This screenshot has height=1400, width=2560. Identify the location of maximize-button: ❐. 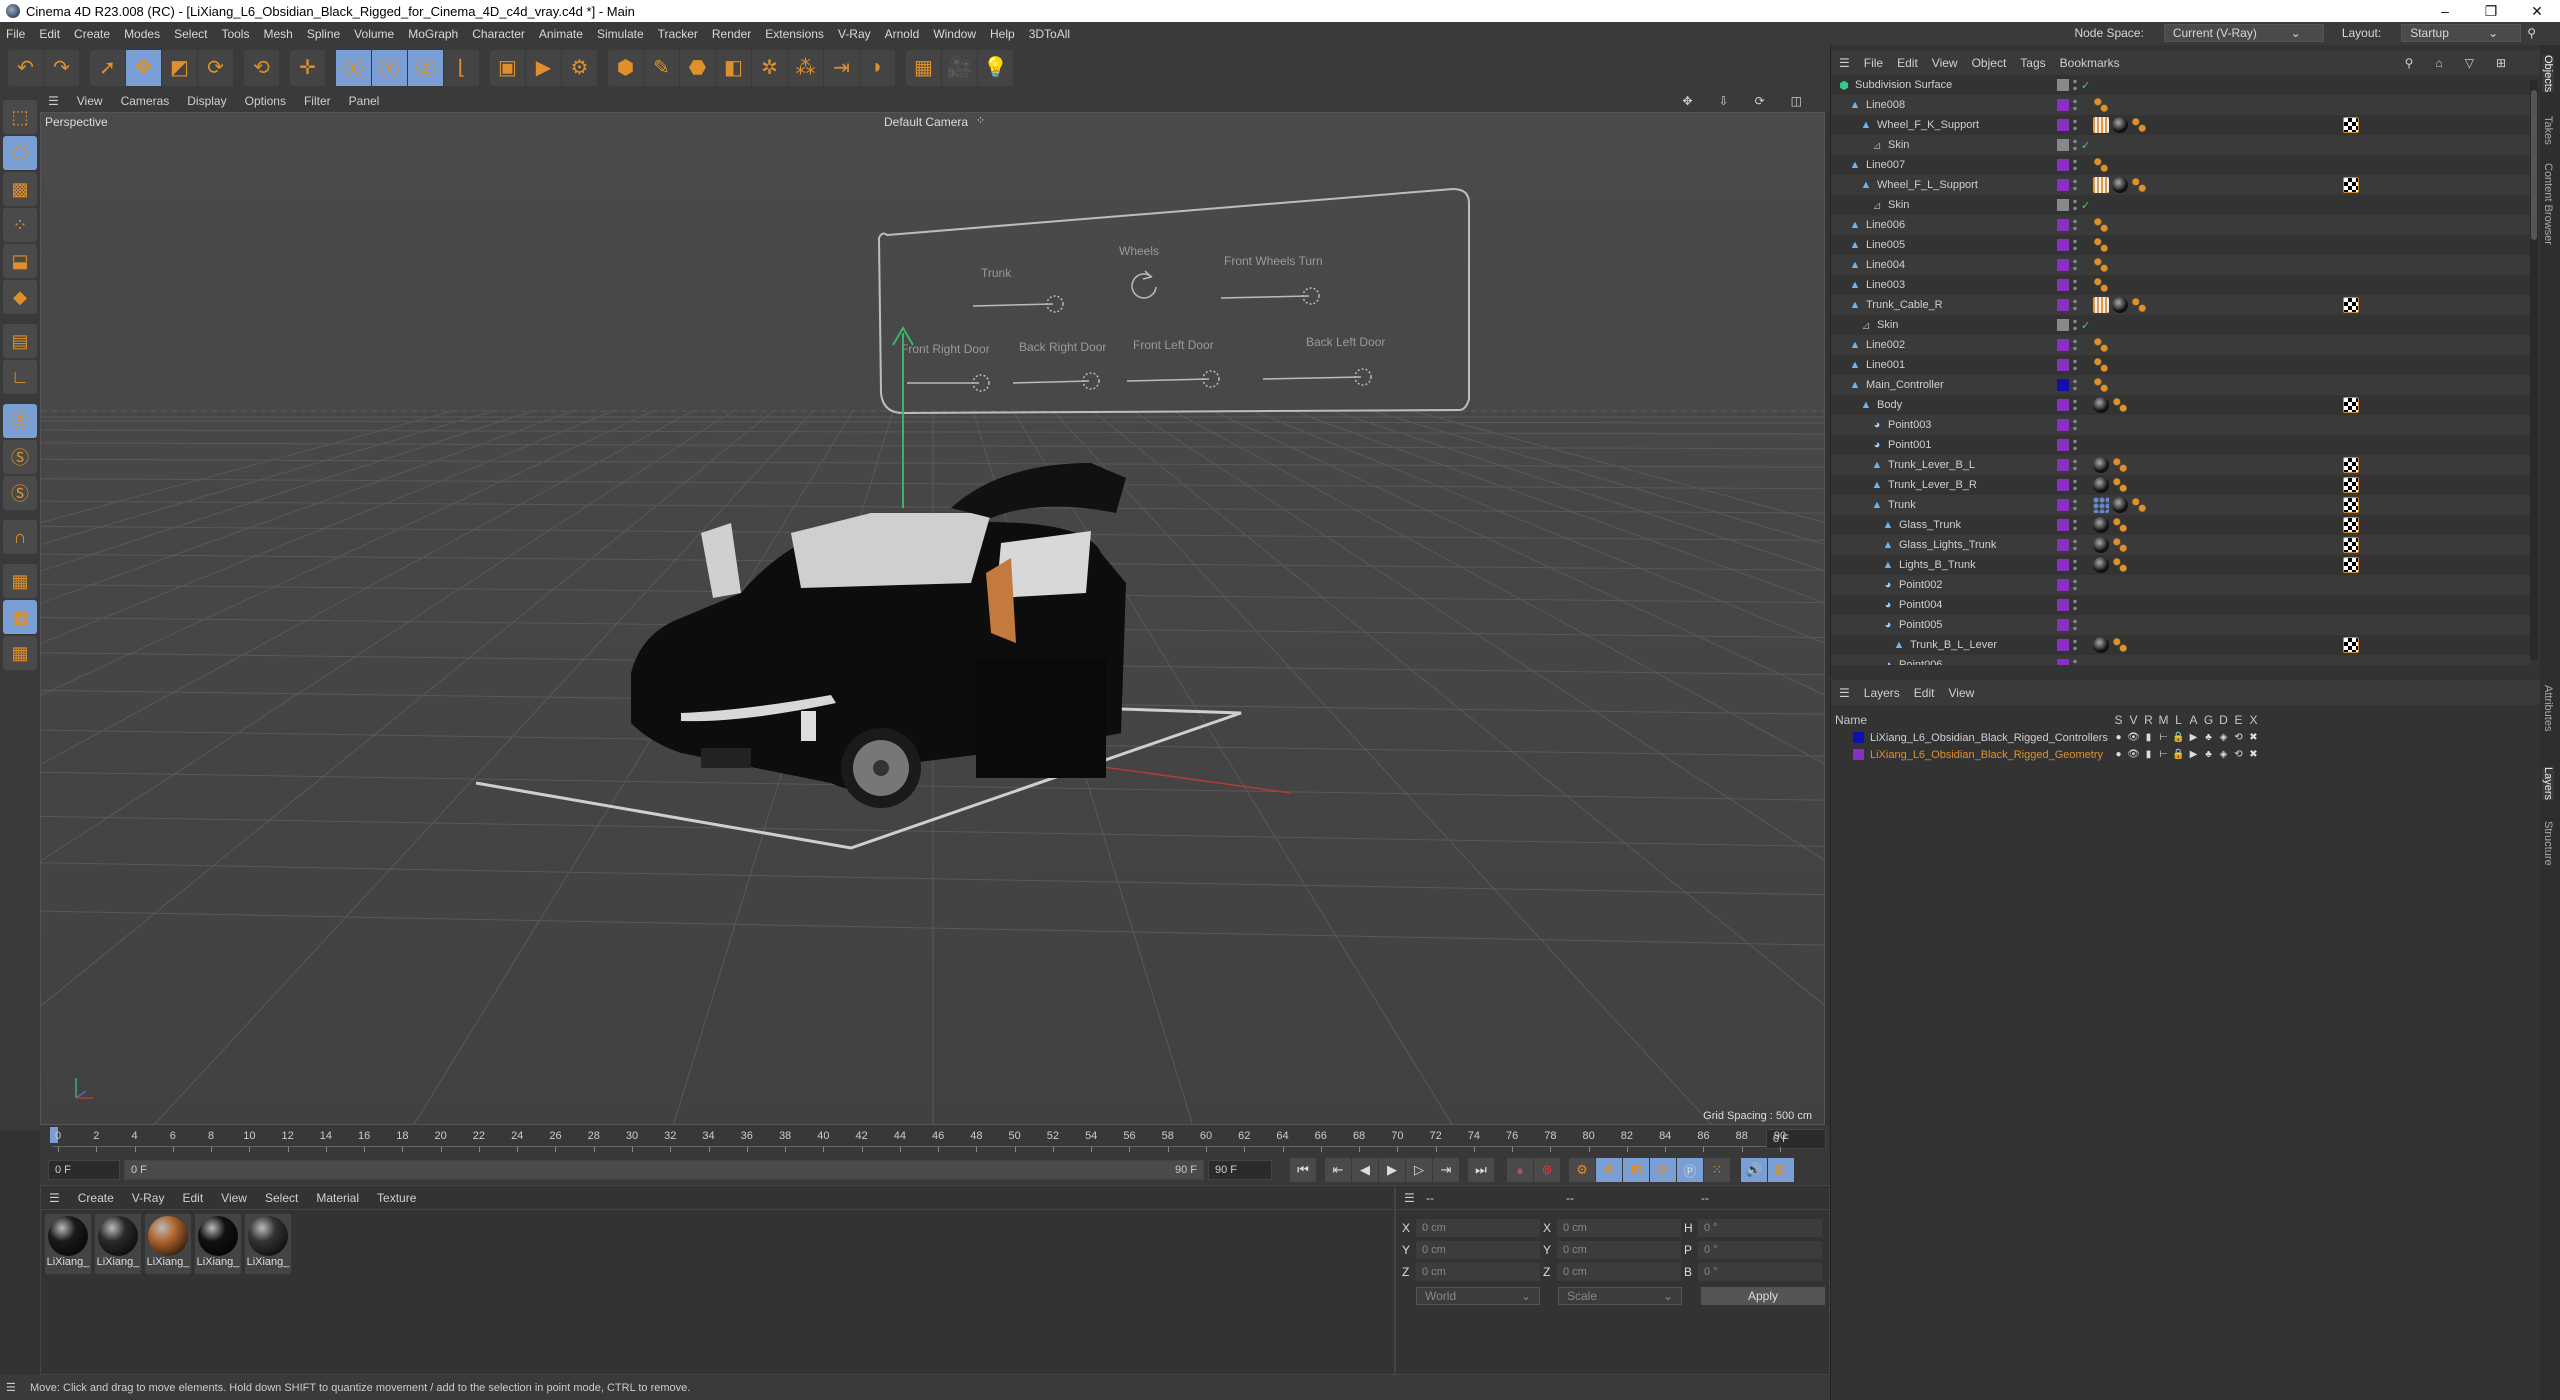
(2491, 11).